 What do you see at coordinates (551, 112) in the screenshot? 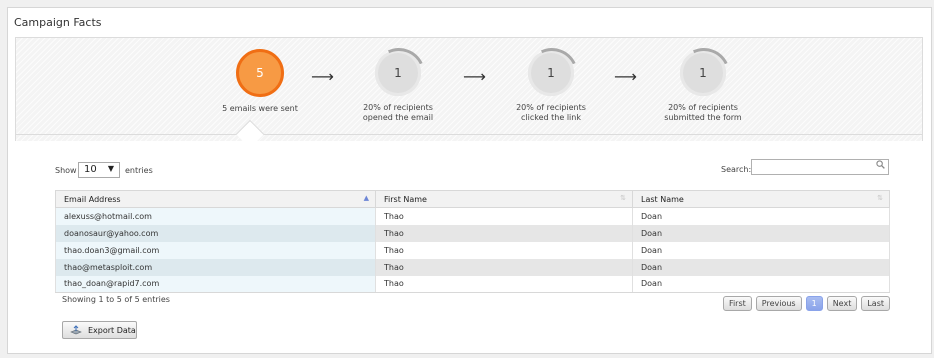
I see `step-label: 20% of recipients clicked the link` at bounding box center [551, 112].